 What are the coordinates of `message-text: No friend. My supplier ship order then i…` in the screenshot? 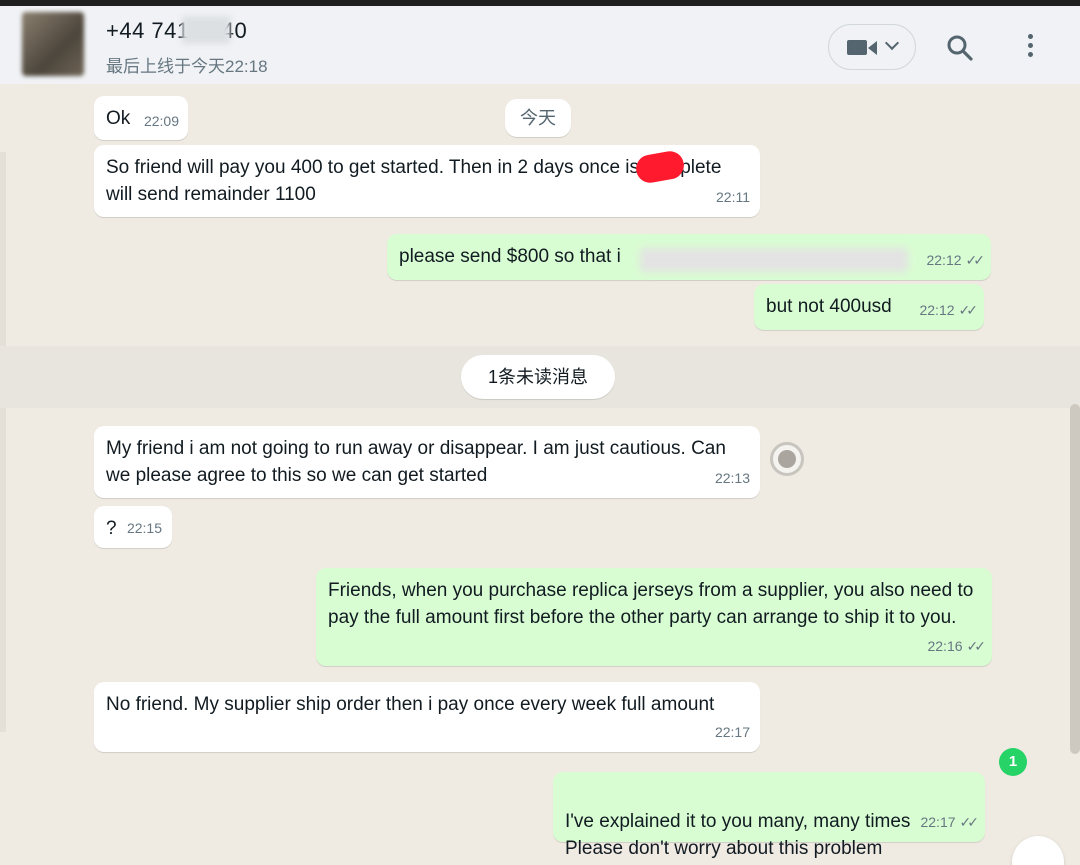 It's located at (410, 704).